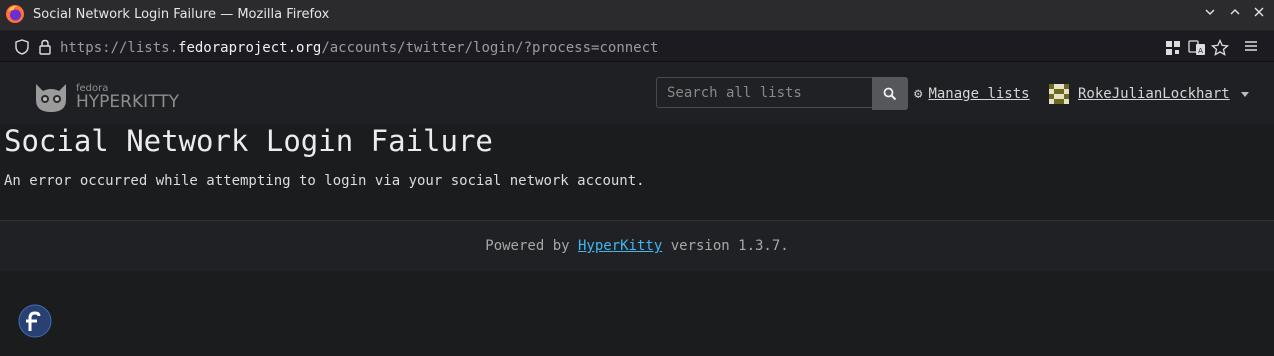 The height and width of the screenshot is (356, 1274). What do you see at coordinates (1245, 94) in the screenshot?
I see `chevron-down-icon` at bounding box center [1245, 94].